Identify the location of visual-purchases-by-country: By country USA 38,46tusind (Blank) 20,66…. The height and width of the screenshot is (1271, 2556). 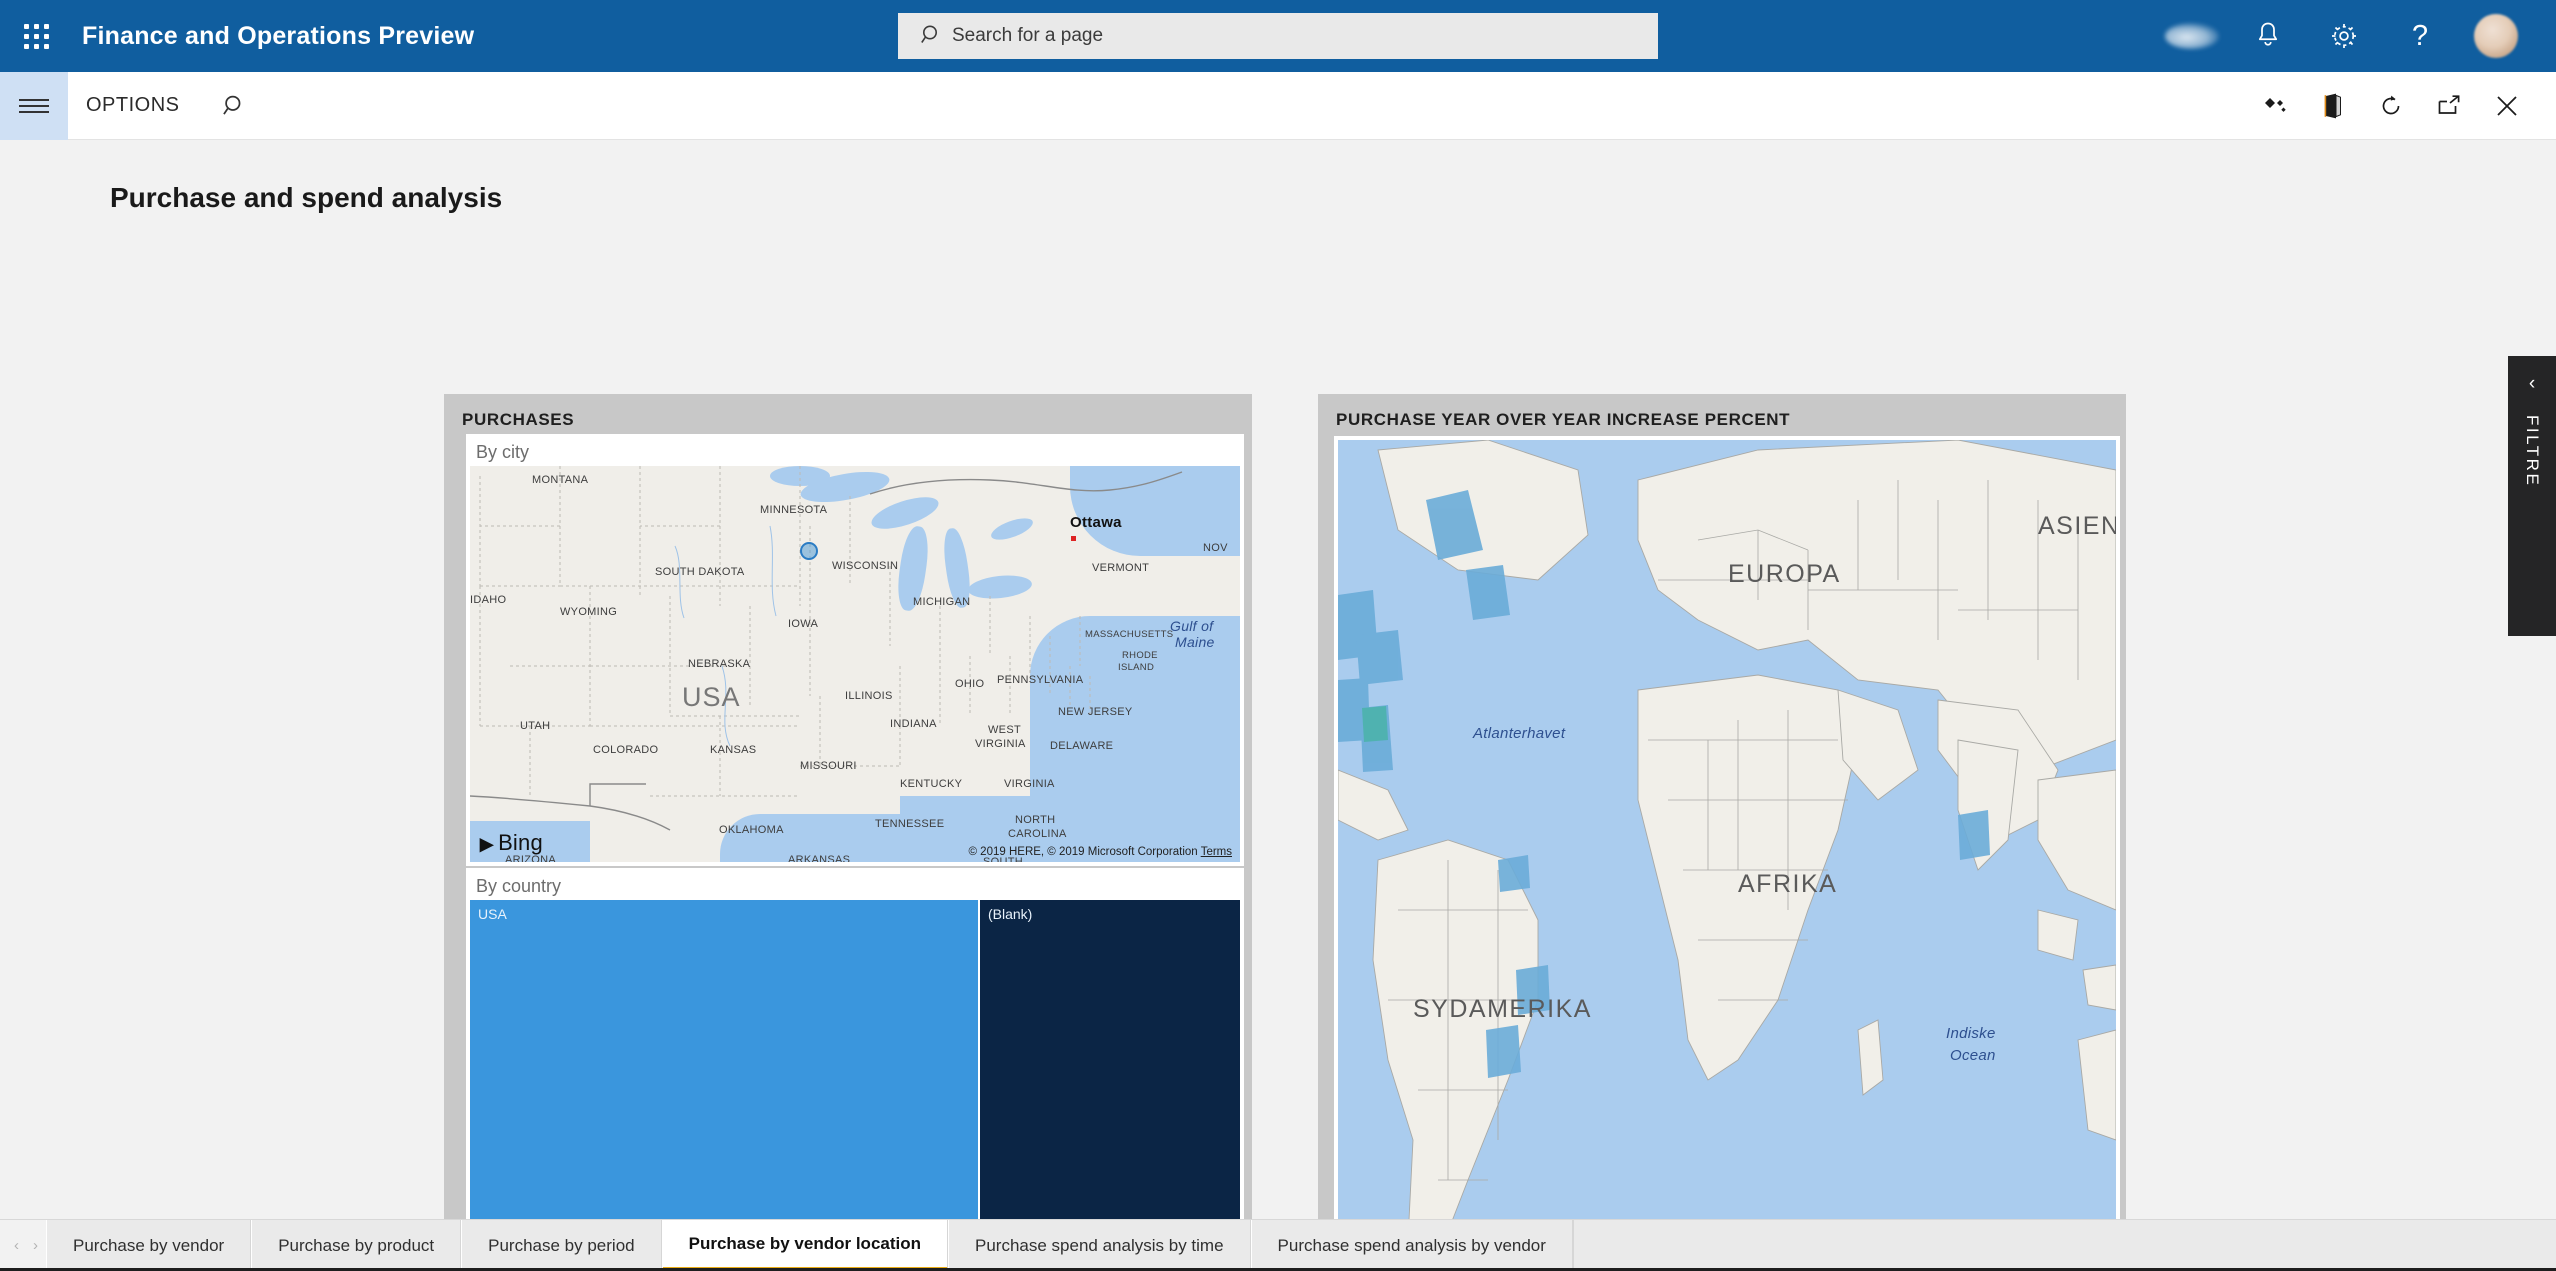
(855, 1069).